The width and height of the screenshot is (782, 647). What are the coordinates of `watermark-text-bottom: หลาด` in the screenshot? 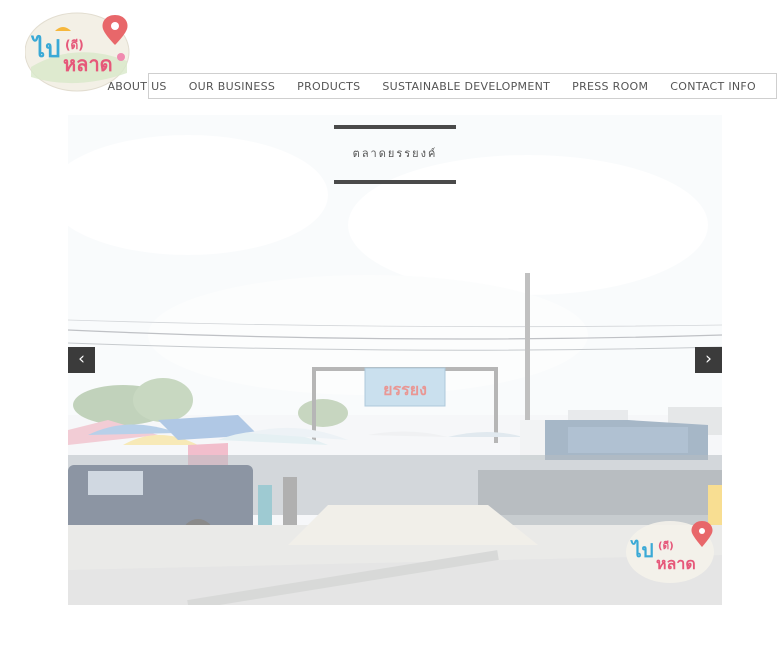 It's located at (676, 563).